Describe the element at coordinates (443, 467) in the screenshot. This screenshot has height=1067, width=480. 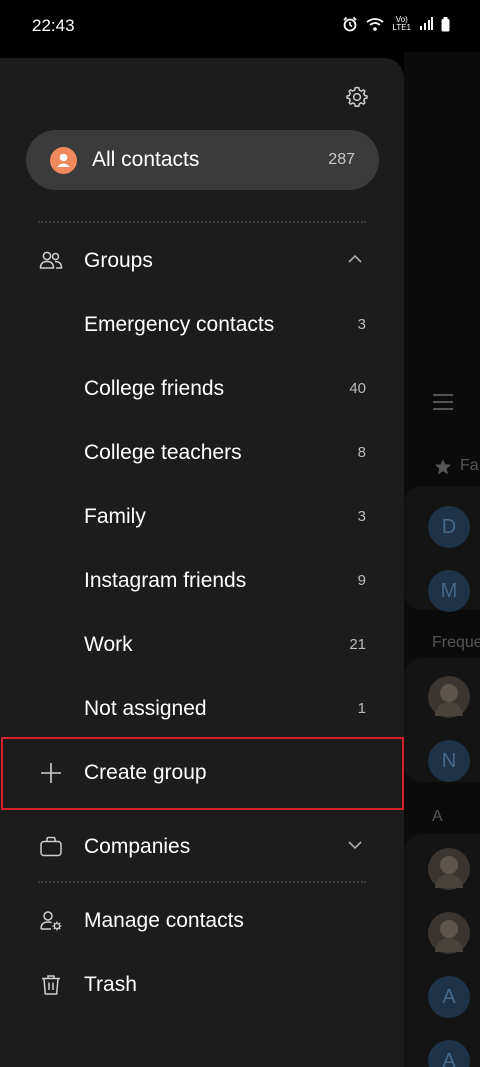
I see `star-icon` at that location.